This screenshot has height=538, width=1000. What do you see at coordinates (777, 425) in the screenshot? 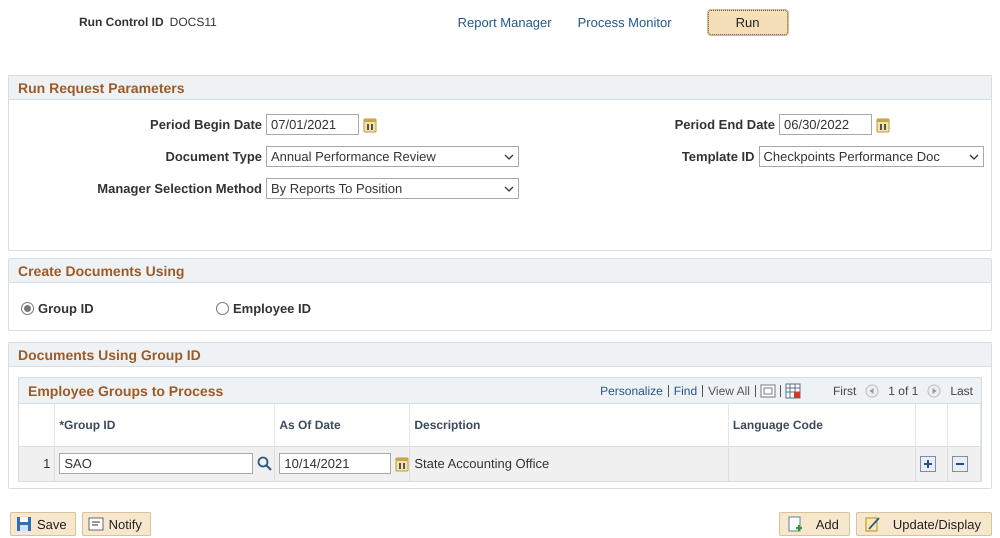
I see `column-header: Language Code` at bounding box center [777, 425].